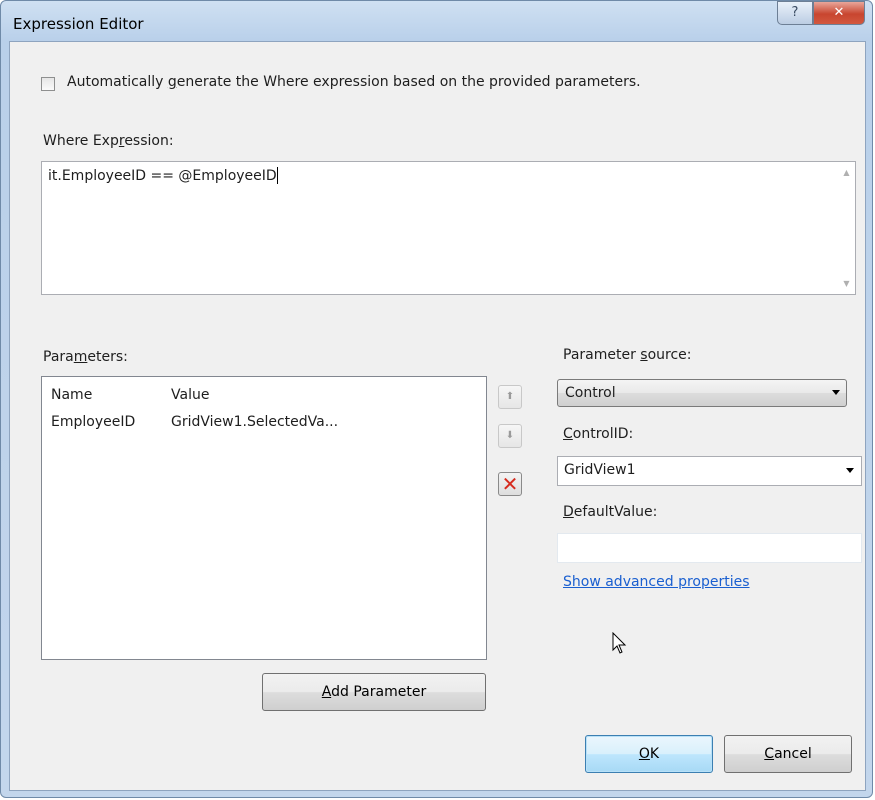  Describe the element at coordinates (649, 754) in the screenshot. I see `ok-button: OK` at that location.